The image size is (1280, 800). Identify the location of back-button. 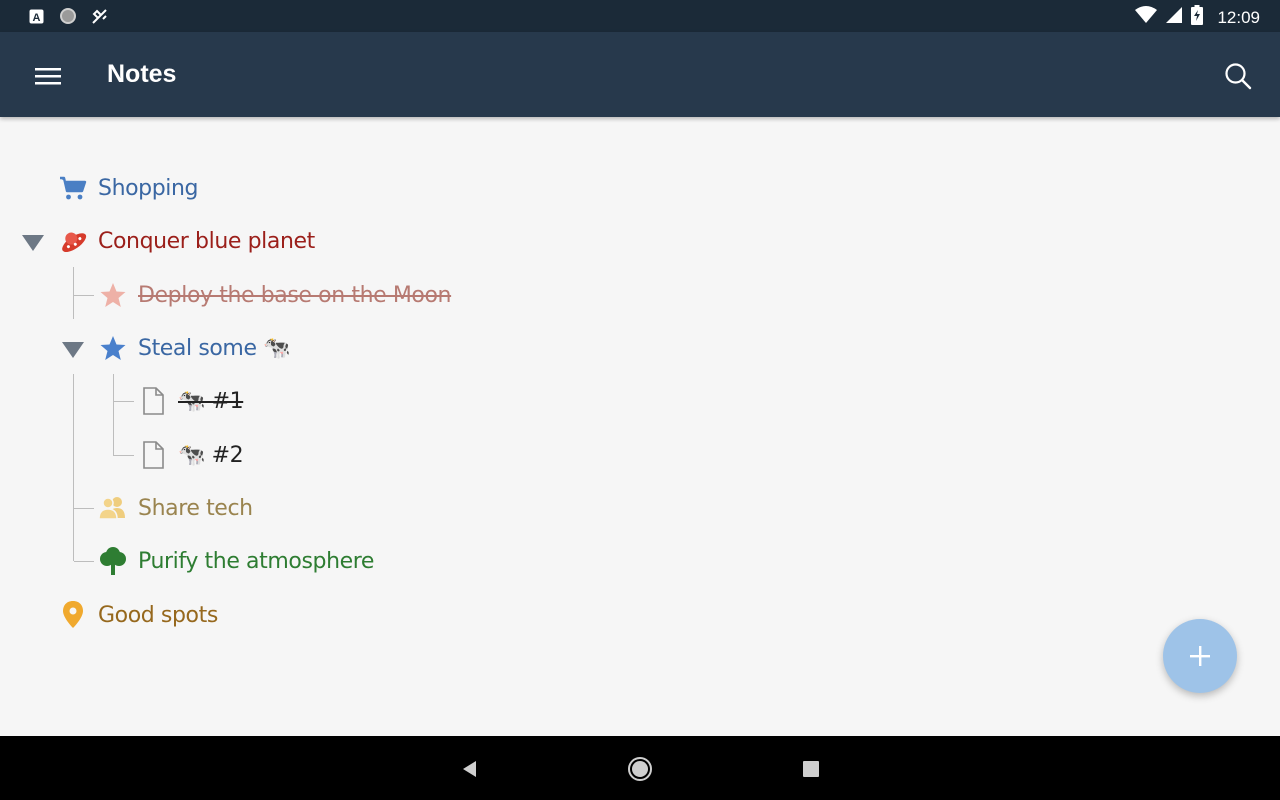
(469, 769).